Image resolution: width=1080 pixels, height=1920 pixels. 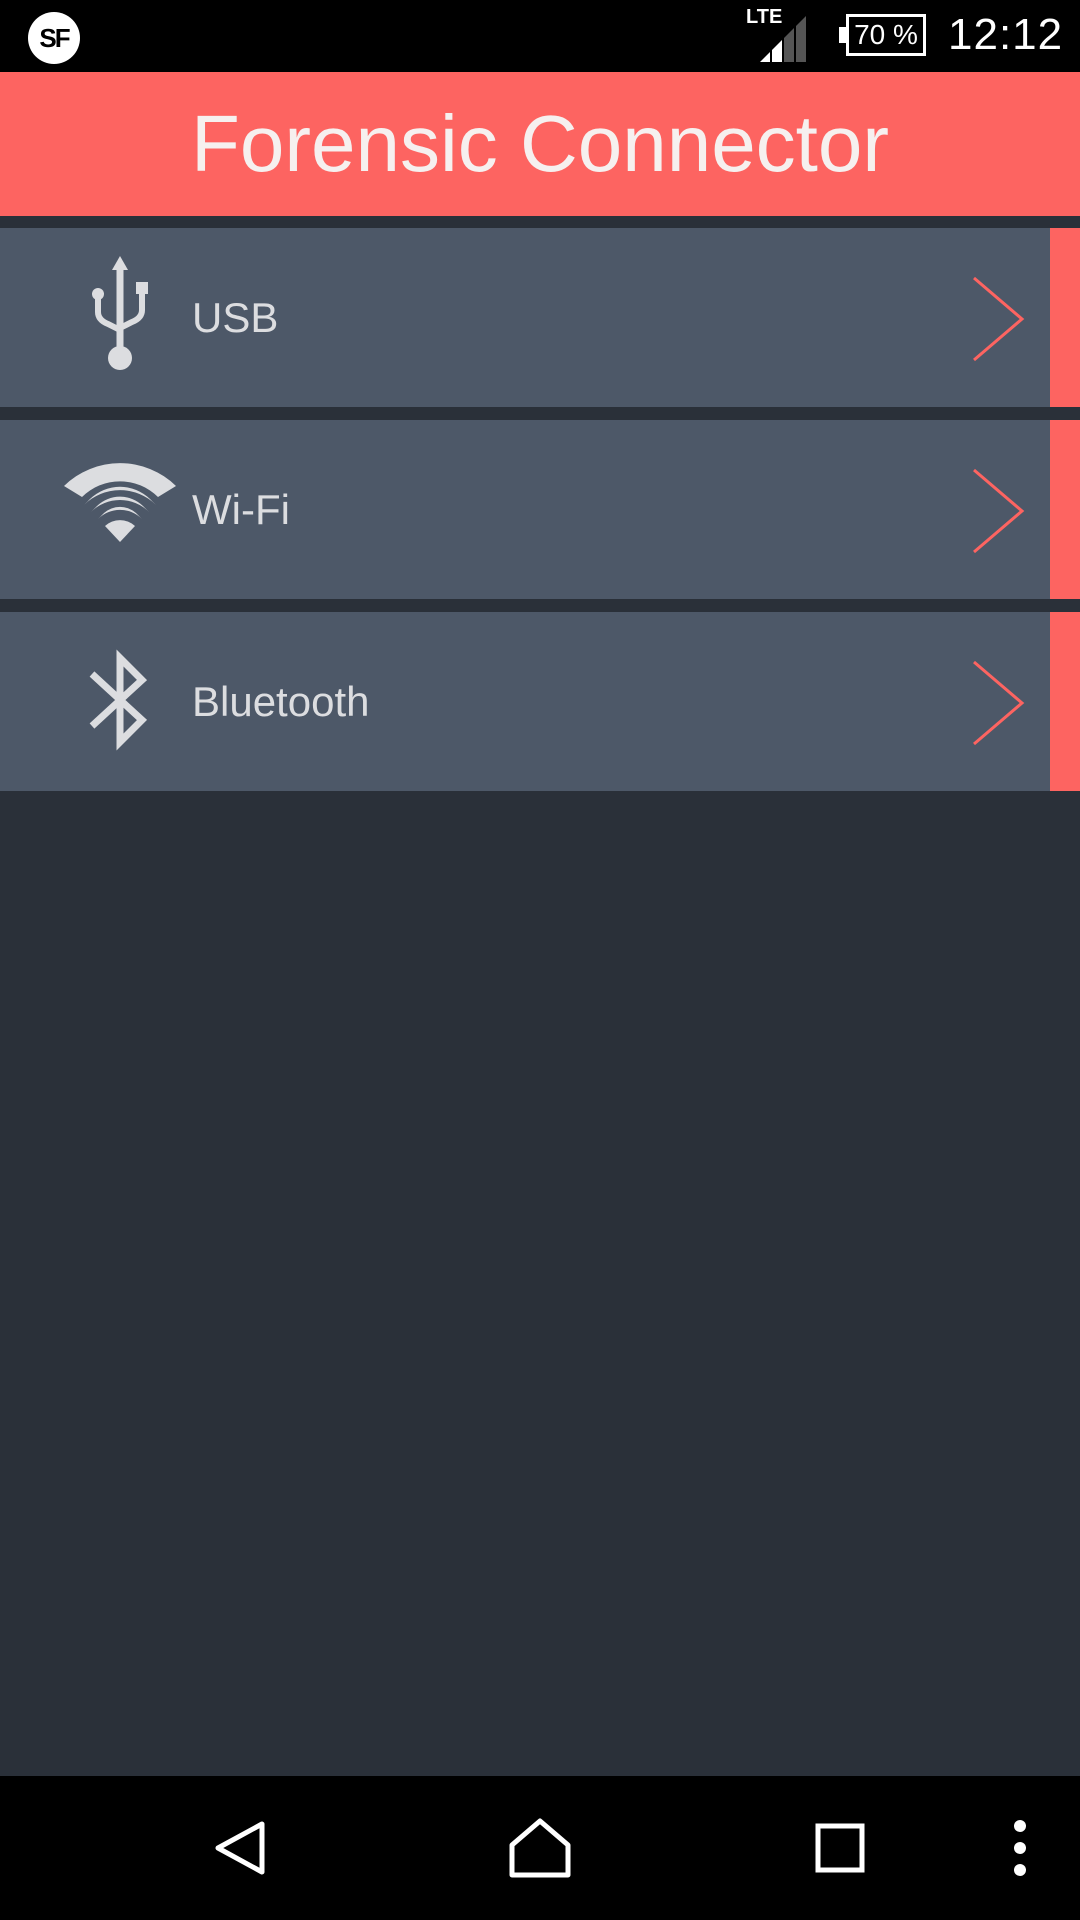 I want to click on home-icon, so click(x=540, y=1848).